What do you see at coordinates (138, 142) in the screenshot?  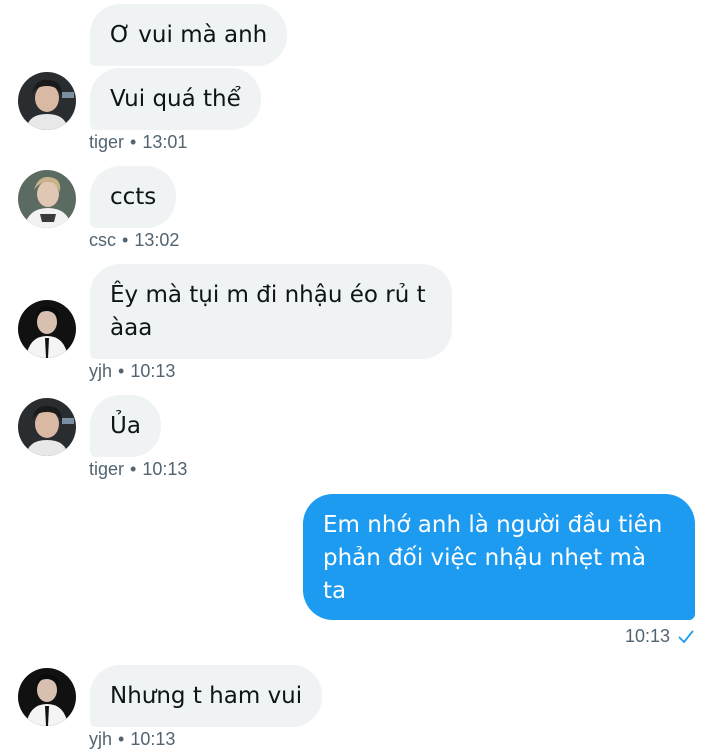 I see `message-meta: tiger • 13:01` at bounding box center [138, 142].